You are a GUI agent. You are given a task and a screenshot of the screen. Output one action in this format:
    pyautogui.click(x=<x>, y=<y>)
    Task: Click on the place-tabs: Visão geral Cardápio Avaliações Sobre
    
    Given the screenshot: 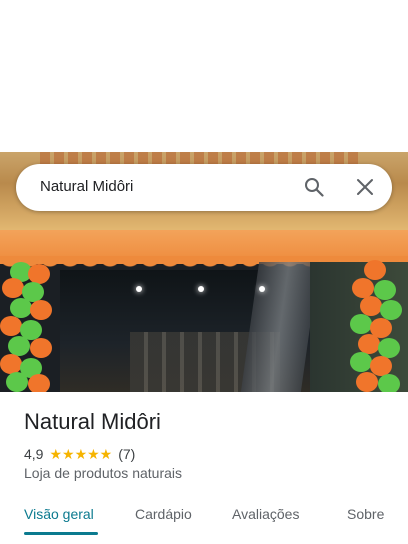 What is the action you would take?
    pyautogui.click(x=204, y=520)
    